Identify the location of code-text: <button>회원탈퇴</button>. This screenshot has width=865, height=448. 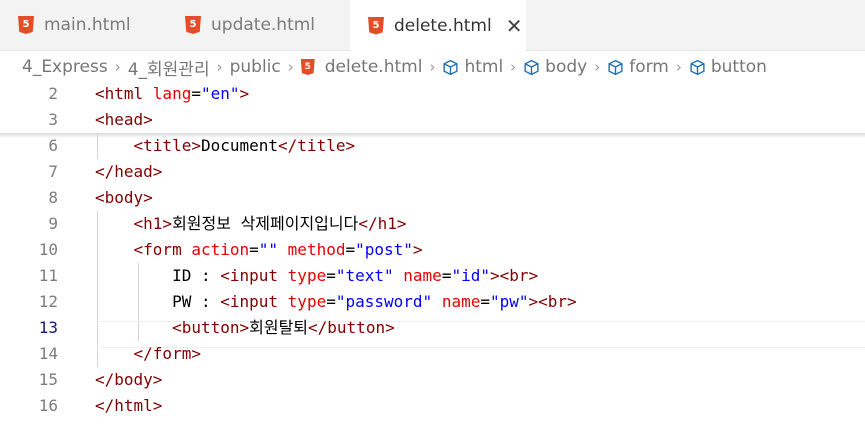
(283, 327).